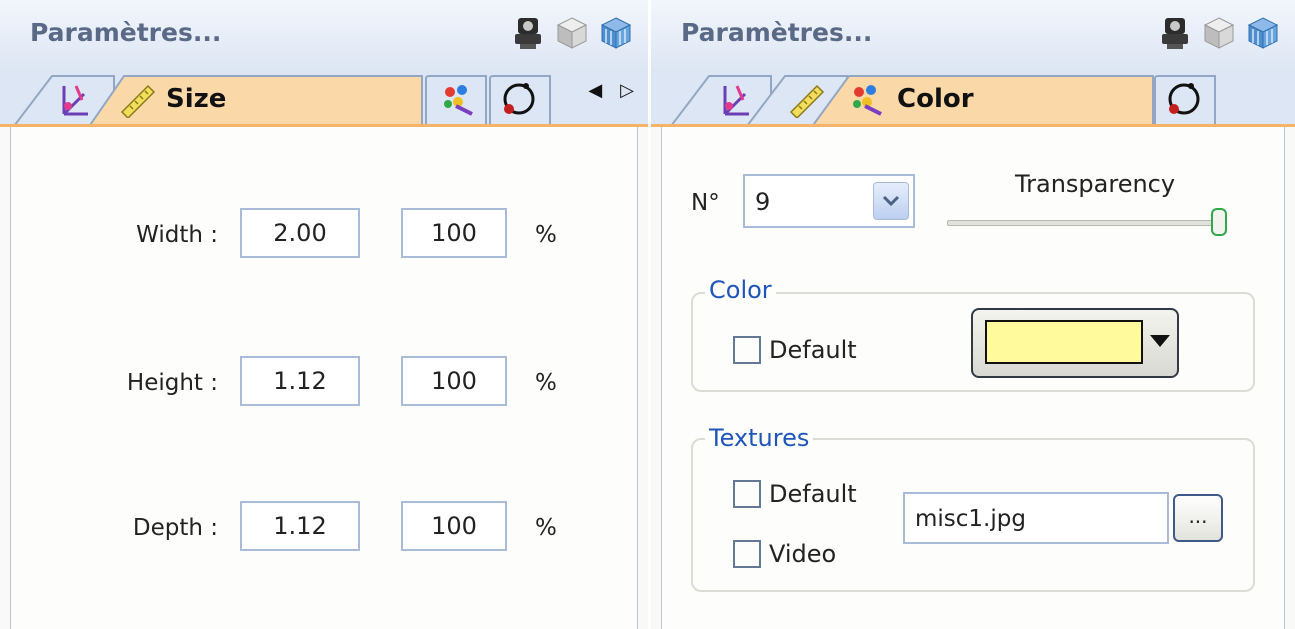 The width and height of the screenshot is (1295, 629). What do you see at coordinates (1160, 341) in the screenshot?
I see `dropdown-arrow-icon` at bounding box center [1160, 341].